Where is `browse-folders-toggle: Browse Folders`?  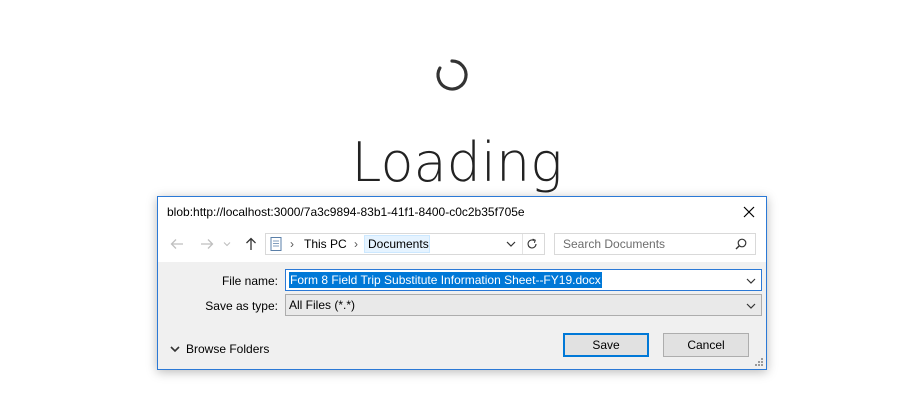 browse-folders-toggle: Browse Folders is located at coordinates (219, 349).